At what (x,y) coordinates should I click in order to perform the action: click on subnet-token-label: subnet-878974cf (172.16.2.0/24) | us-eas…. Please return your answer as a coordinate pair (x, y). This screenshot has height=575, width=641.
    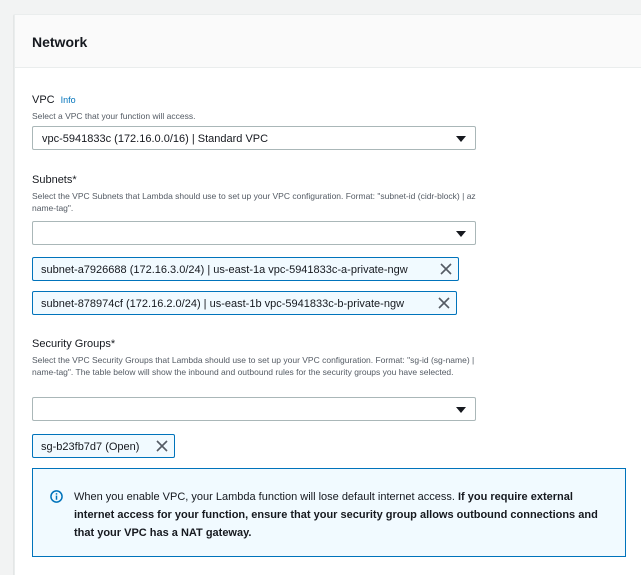
    Looking at the image, I should click on (223, 304).